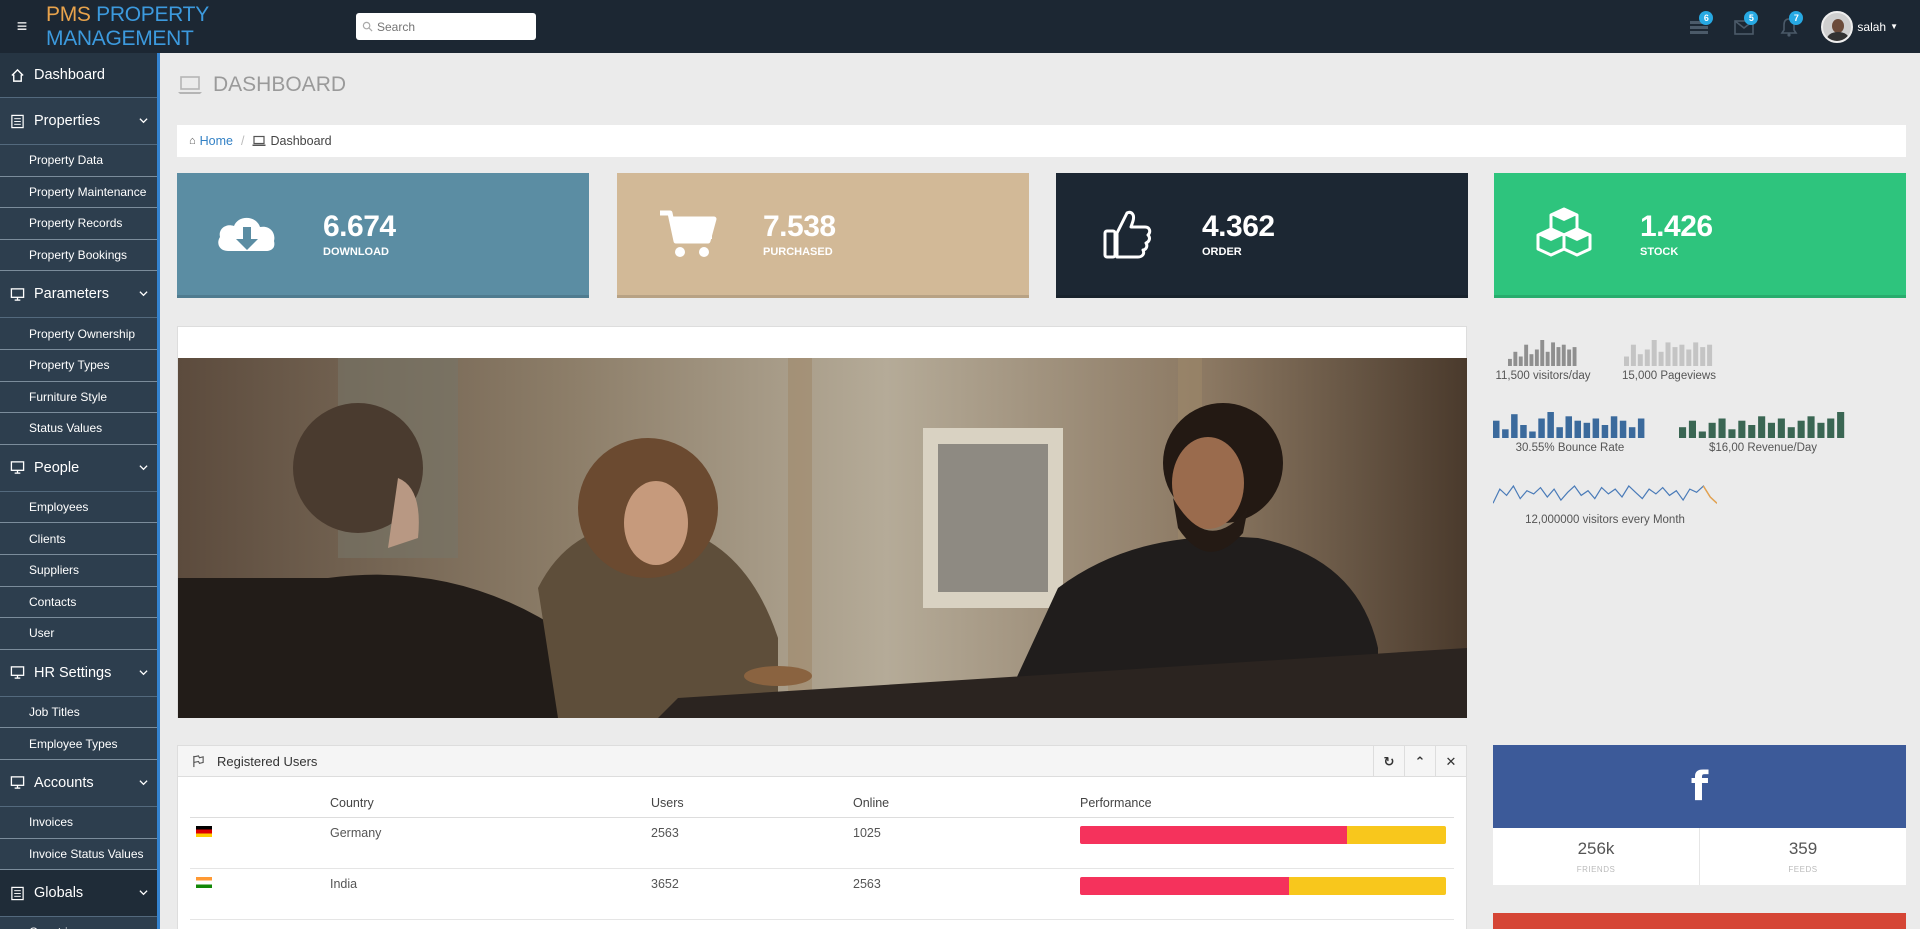 The image size is (1920, 929). I want to click on sidebar-item-property-data: Property Data, so click(78, 161).